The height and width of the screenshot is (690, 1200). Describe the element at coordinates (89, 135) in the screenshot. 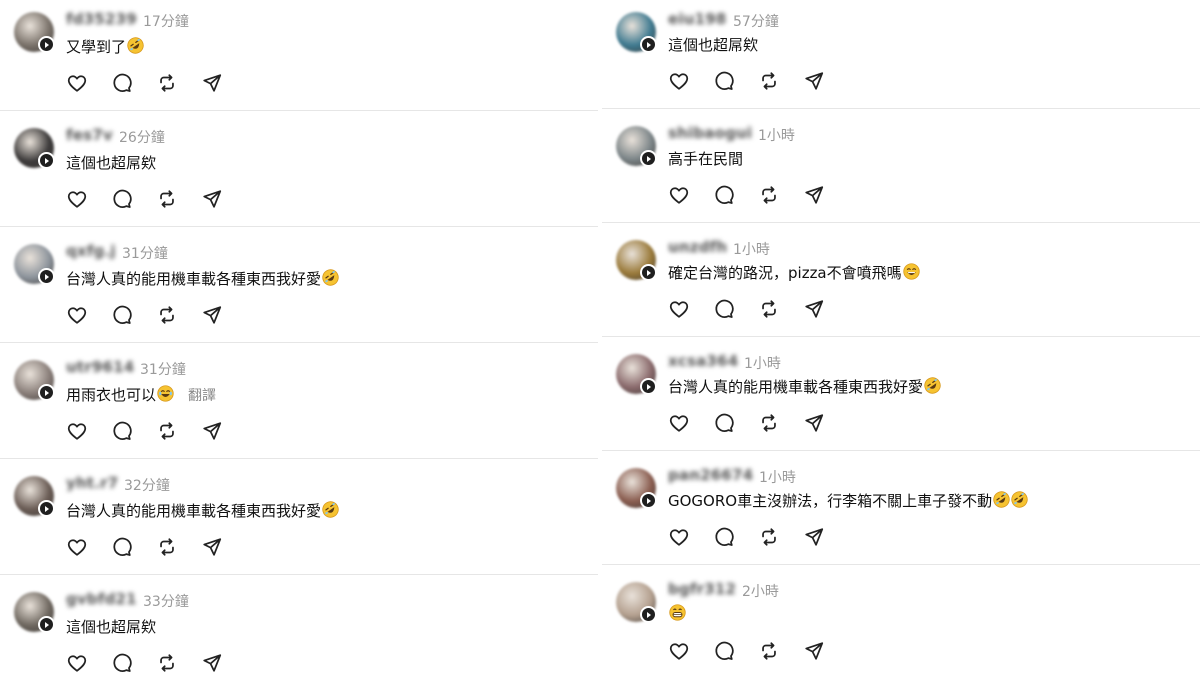

I see `username: fes7v` at that location.